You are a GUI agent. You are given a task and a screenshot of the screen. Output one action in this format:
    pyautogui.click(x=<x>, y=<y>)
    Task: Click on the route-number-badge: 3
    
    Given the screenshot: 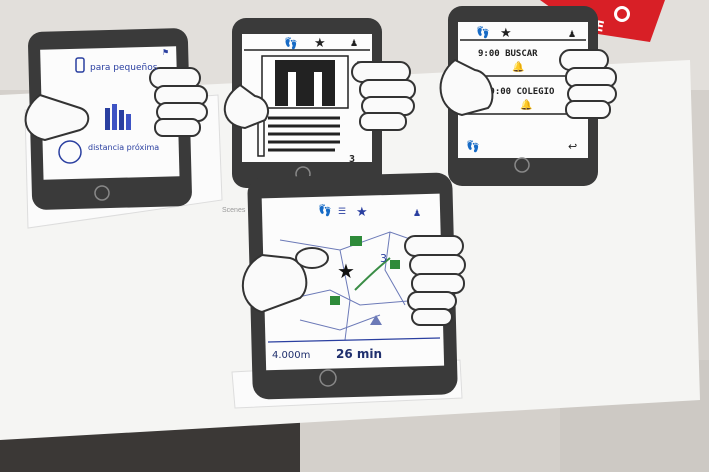 What is the action you would take?
    pyautogui.click(x=383, y=258)
    